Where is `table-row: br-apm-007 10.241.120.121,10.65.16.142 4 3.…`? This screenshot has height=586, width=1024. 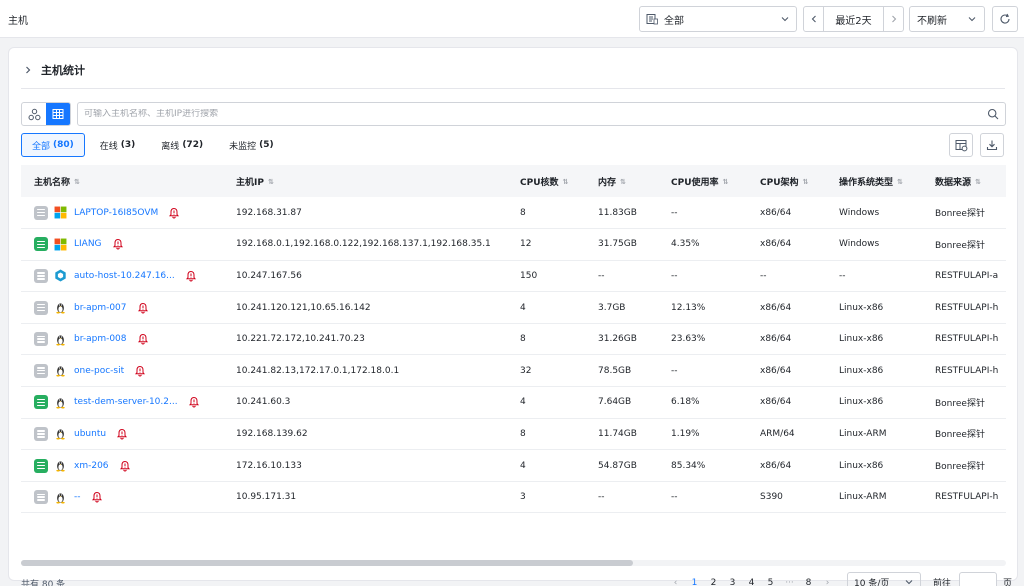
table-row: br-apm-007 10.241.120.121,10.65.16.142 4 3.… is located at coordinates (513, 307).